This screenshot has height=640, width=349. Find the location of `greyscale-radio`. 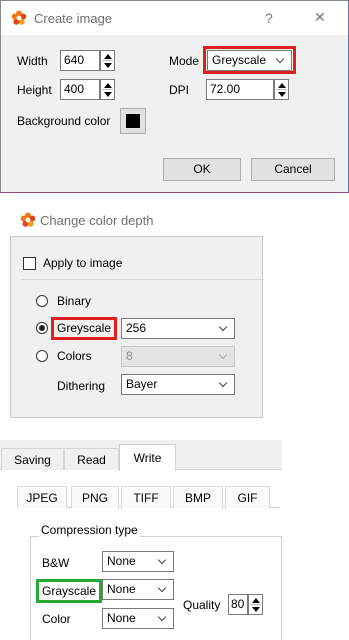

greyscale-radio is located at coordinates (42, 328).